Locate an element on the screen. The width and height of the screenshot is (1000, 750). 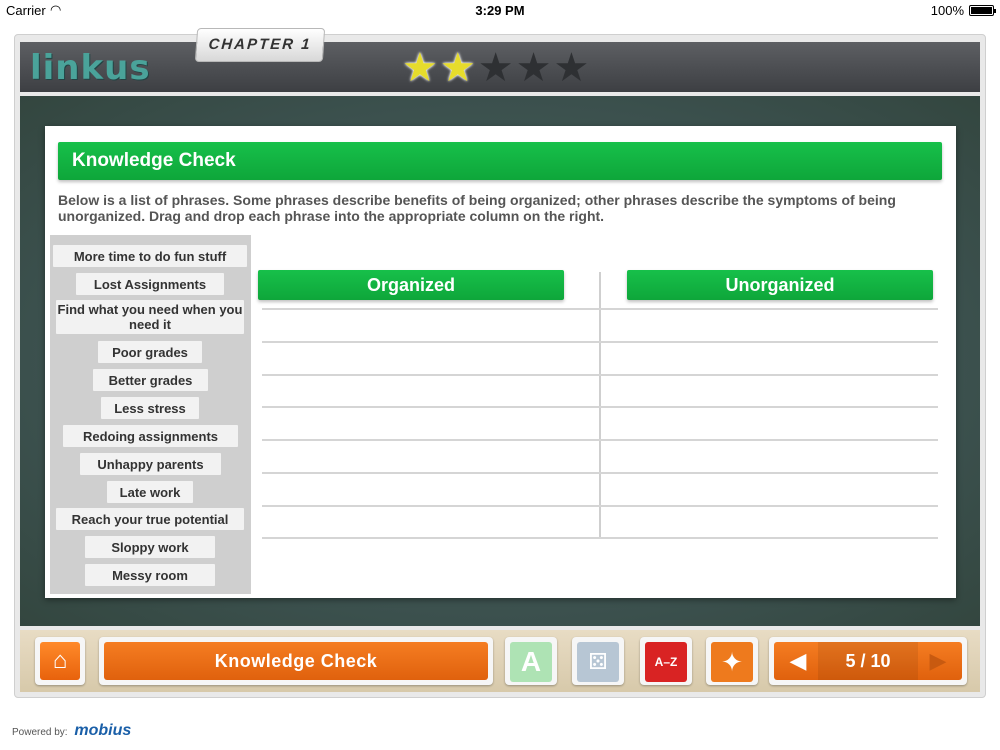
phrase-item: Find what you need when you need it is located at coordinates (150, 317).